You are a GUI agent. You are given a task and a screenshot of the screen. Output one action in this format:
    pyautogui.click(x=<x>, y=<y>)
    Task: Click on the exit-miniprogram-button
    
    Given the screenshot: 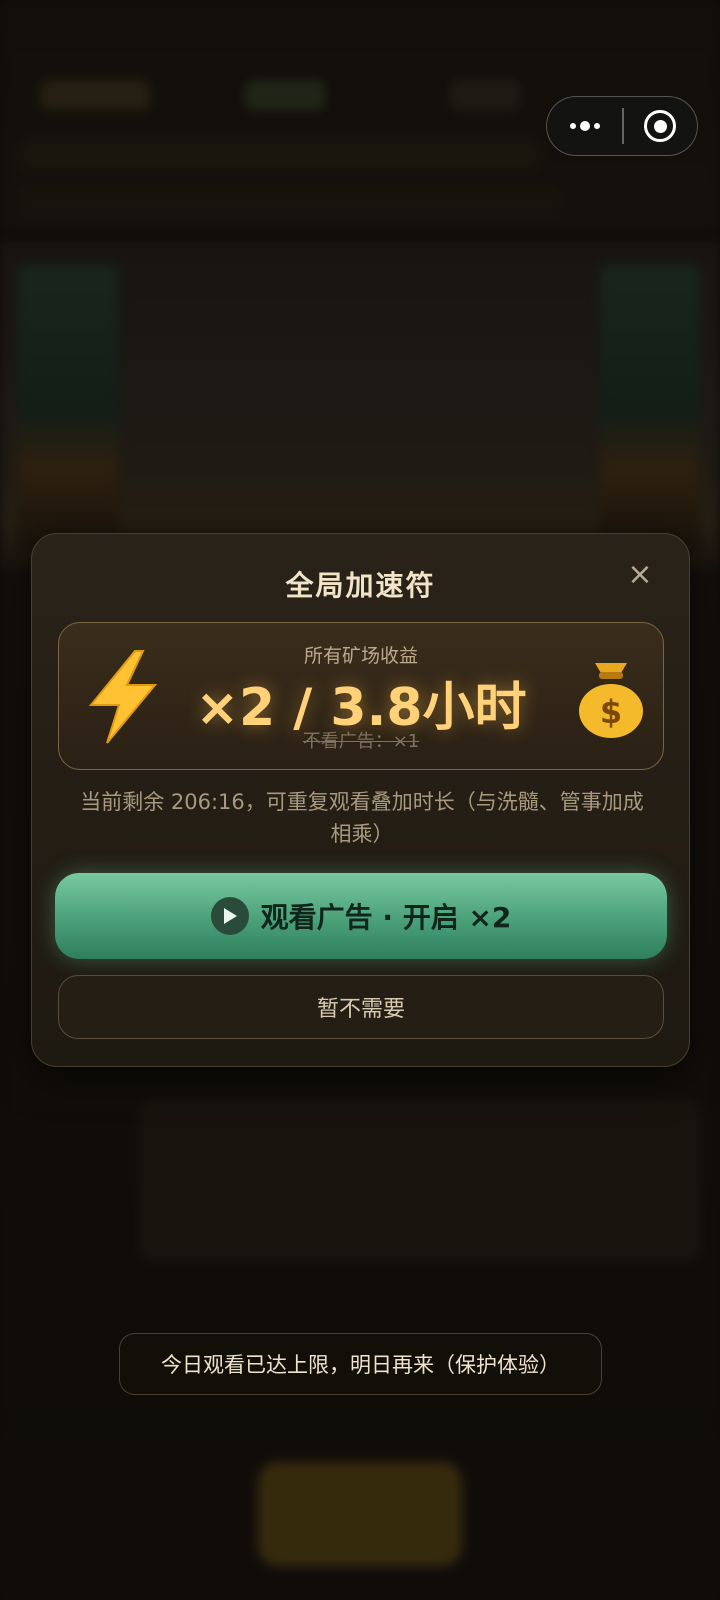 What is the action you would take?
    pyautogui.click(x=661, y=126)
    